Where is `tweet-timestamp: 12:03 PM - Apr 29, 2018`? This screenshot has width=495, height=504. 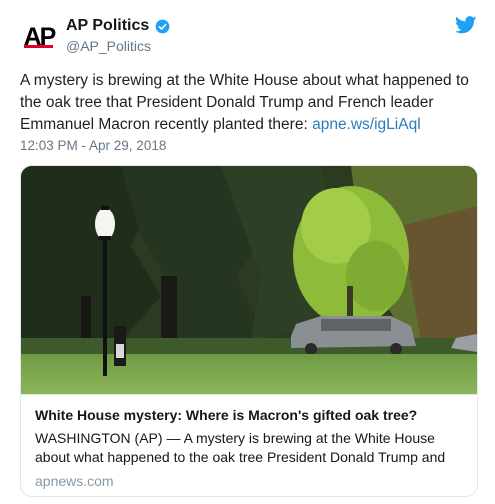
tweet-timestamp: 12:03 PM - Apr 29, 2018 is located at coordinates (93, 145).